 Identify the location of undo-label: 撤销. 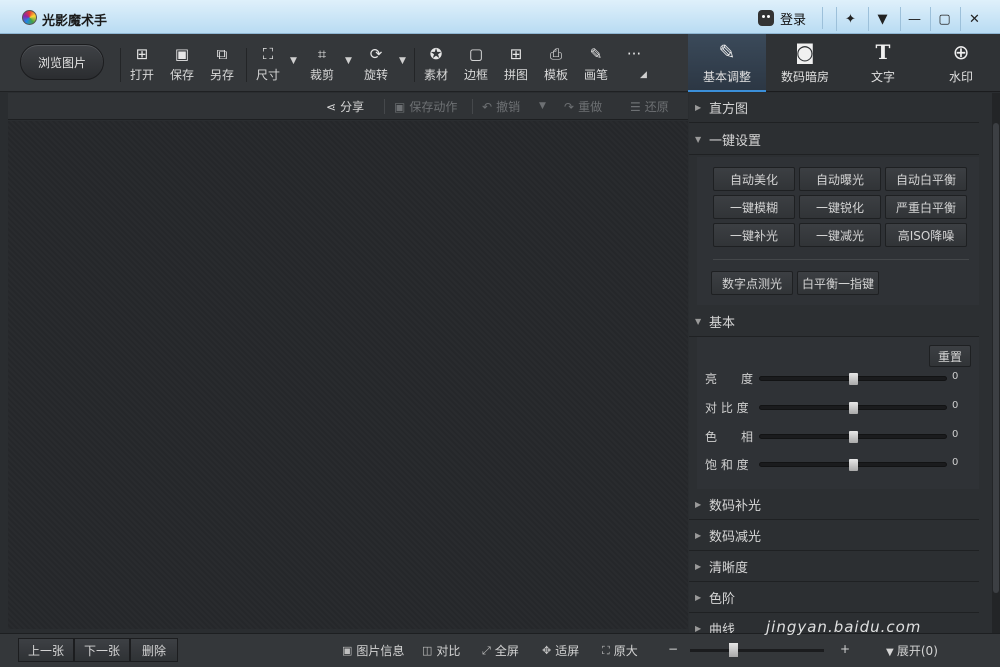
(508, 107).